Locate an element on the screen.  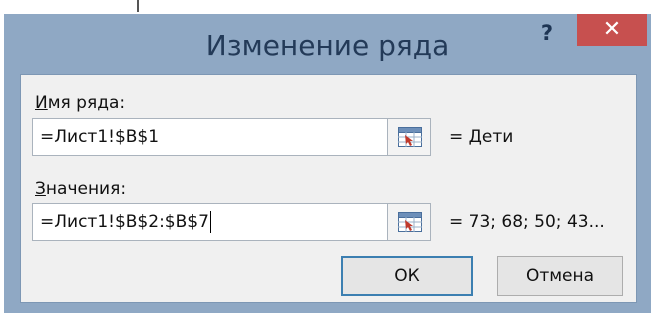
series-name-input: =Лист1!$B$1 is located at coordinates (210, 137).